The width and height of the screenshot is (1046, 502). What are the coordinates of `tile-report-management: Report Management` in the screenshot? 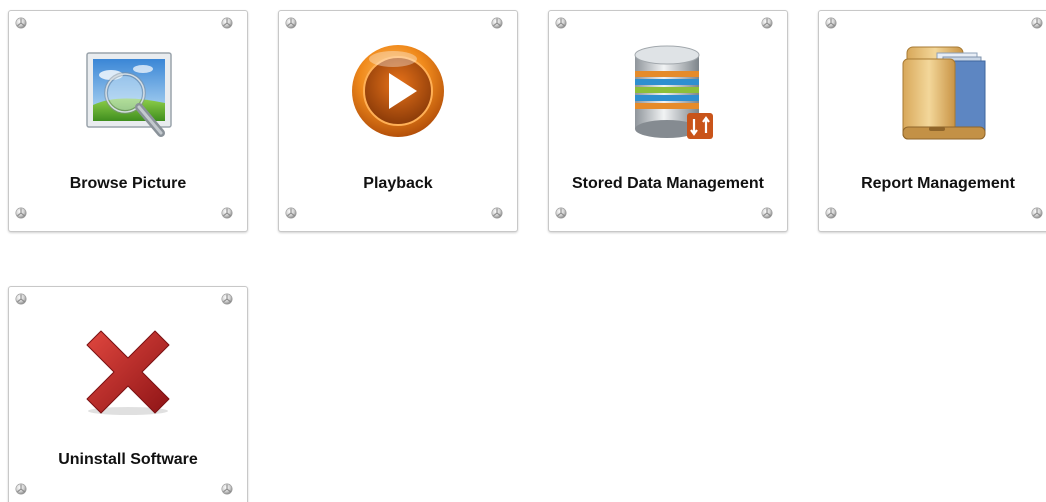 It's located at (932, 121).